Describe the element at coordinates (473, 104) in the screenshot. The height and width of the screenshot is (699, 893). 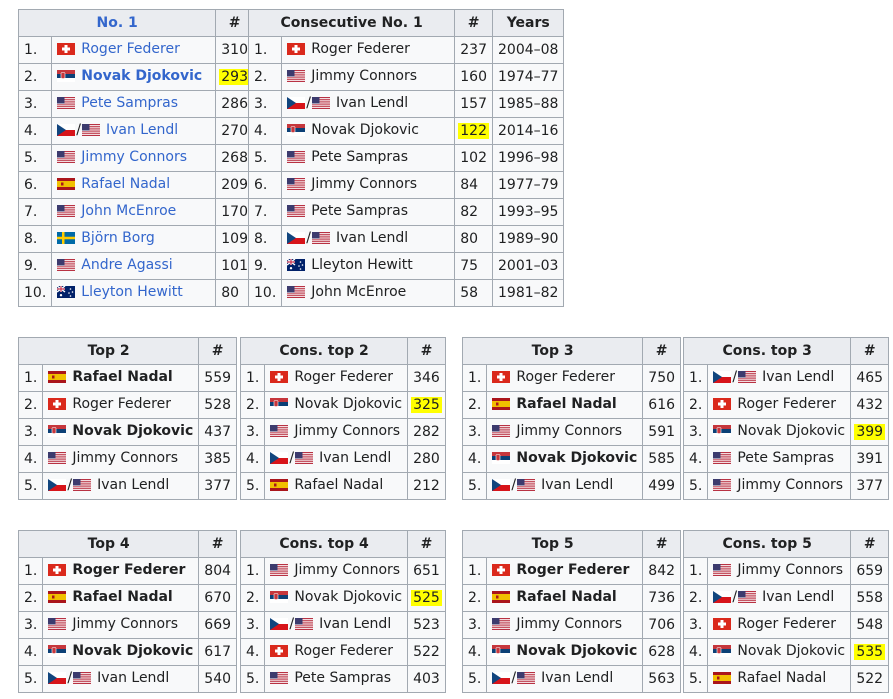
I see `weeks-count-cell: 157` at that location.